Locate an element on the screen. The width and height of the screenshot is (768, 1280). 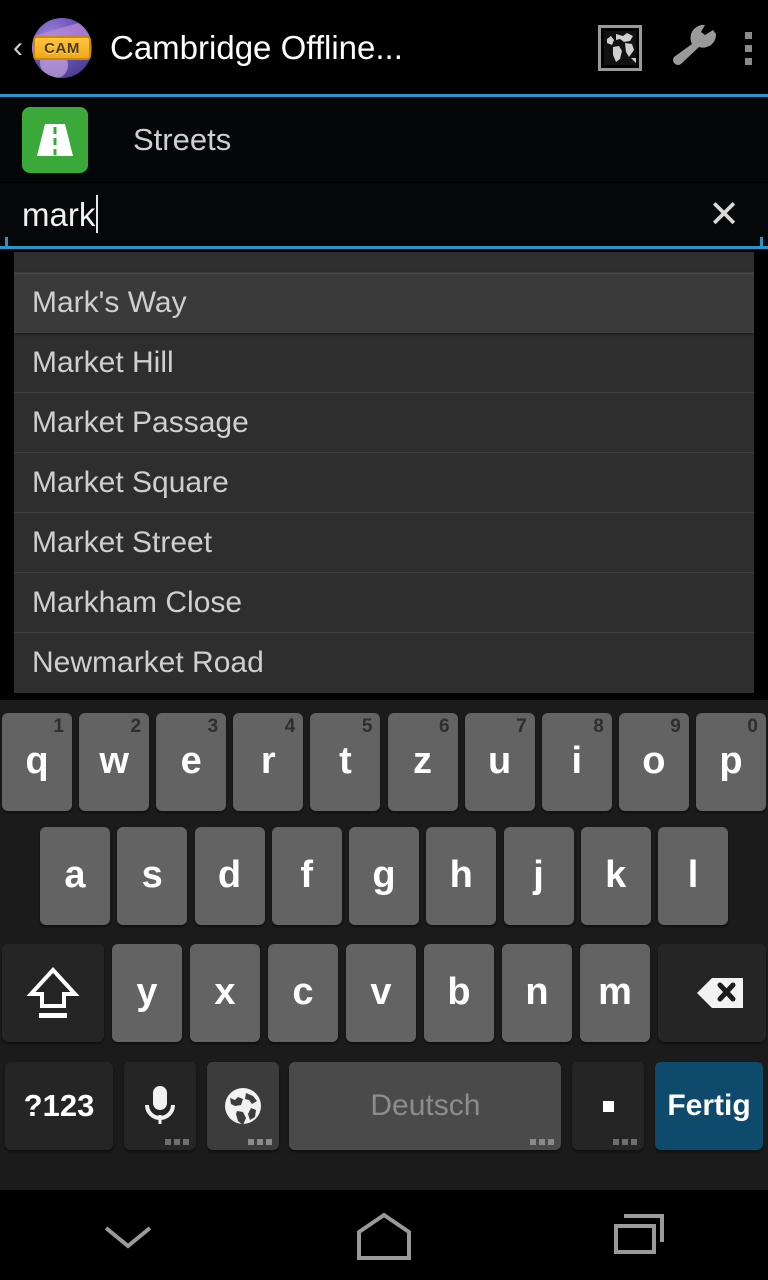
key-e: 3 e is located at coordinates (191, 761).